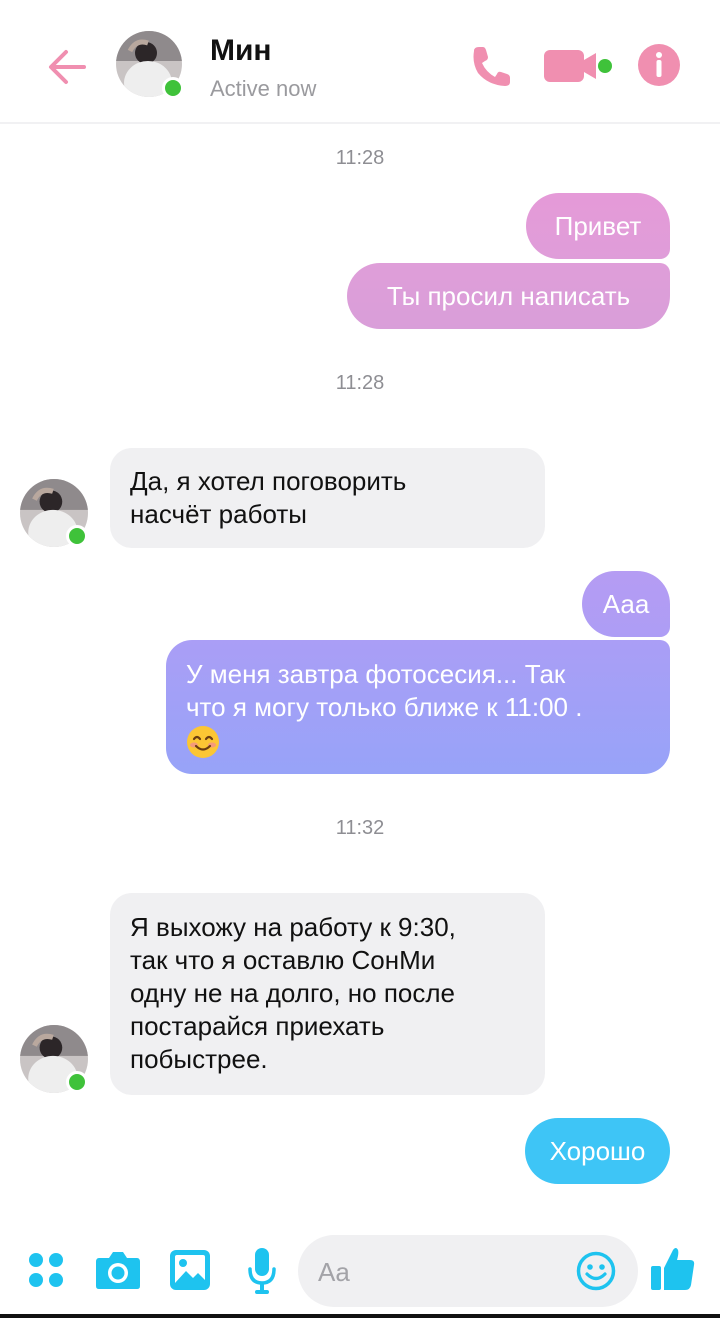  What do you see at coordinates (418, 746) in the screenshot?
I see `smiling-face-emoji` at bounding box center [418, 746].